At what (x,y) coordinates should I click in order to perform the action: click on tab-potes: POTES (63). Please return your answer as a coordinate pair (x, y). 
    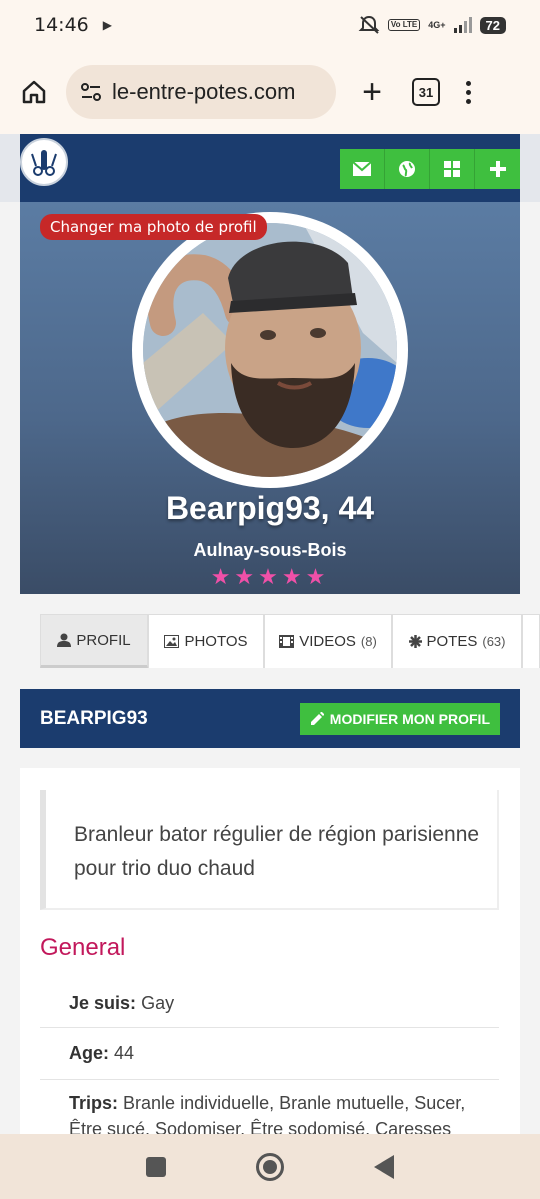
    Looking at the image, I should click on (457, 641).